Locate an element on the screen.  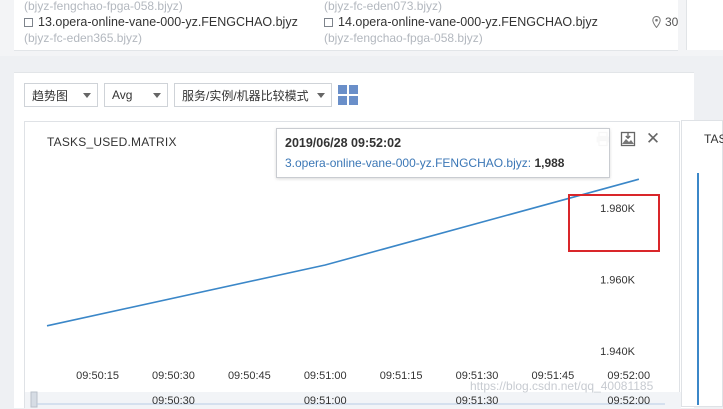
compare-mode-select: 服务/实例/机器比较模式 is located at coordinates (253, 95).